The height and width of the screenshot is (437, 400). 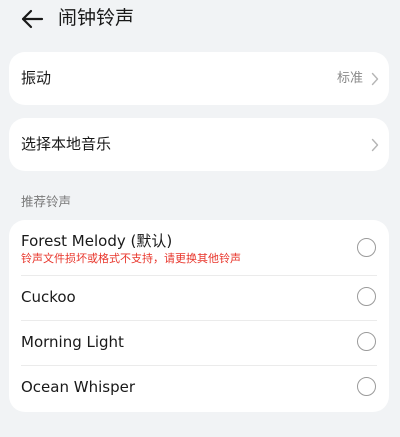 What do you see at coordinates (131, 258) in the screenshot?
I see `ringtone-error-message: 铃声文件损坏或格式不支持，请更换其他铃声` at bounding box center [131, 258].